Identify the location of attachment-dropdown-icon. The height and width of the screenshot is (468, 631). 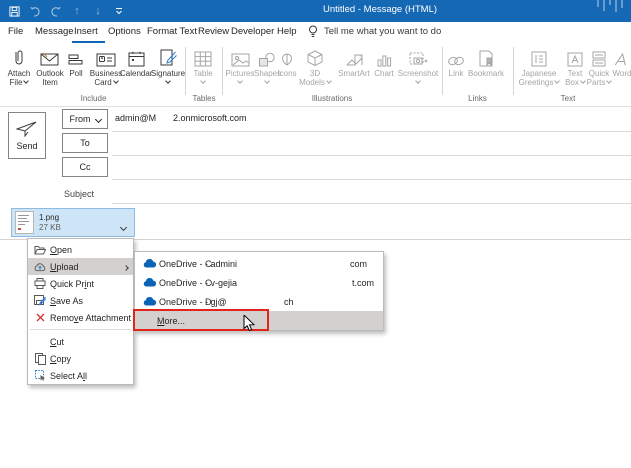
(123, 228).